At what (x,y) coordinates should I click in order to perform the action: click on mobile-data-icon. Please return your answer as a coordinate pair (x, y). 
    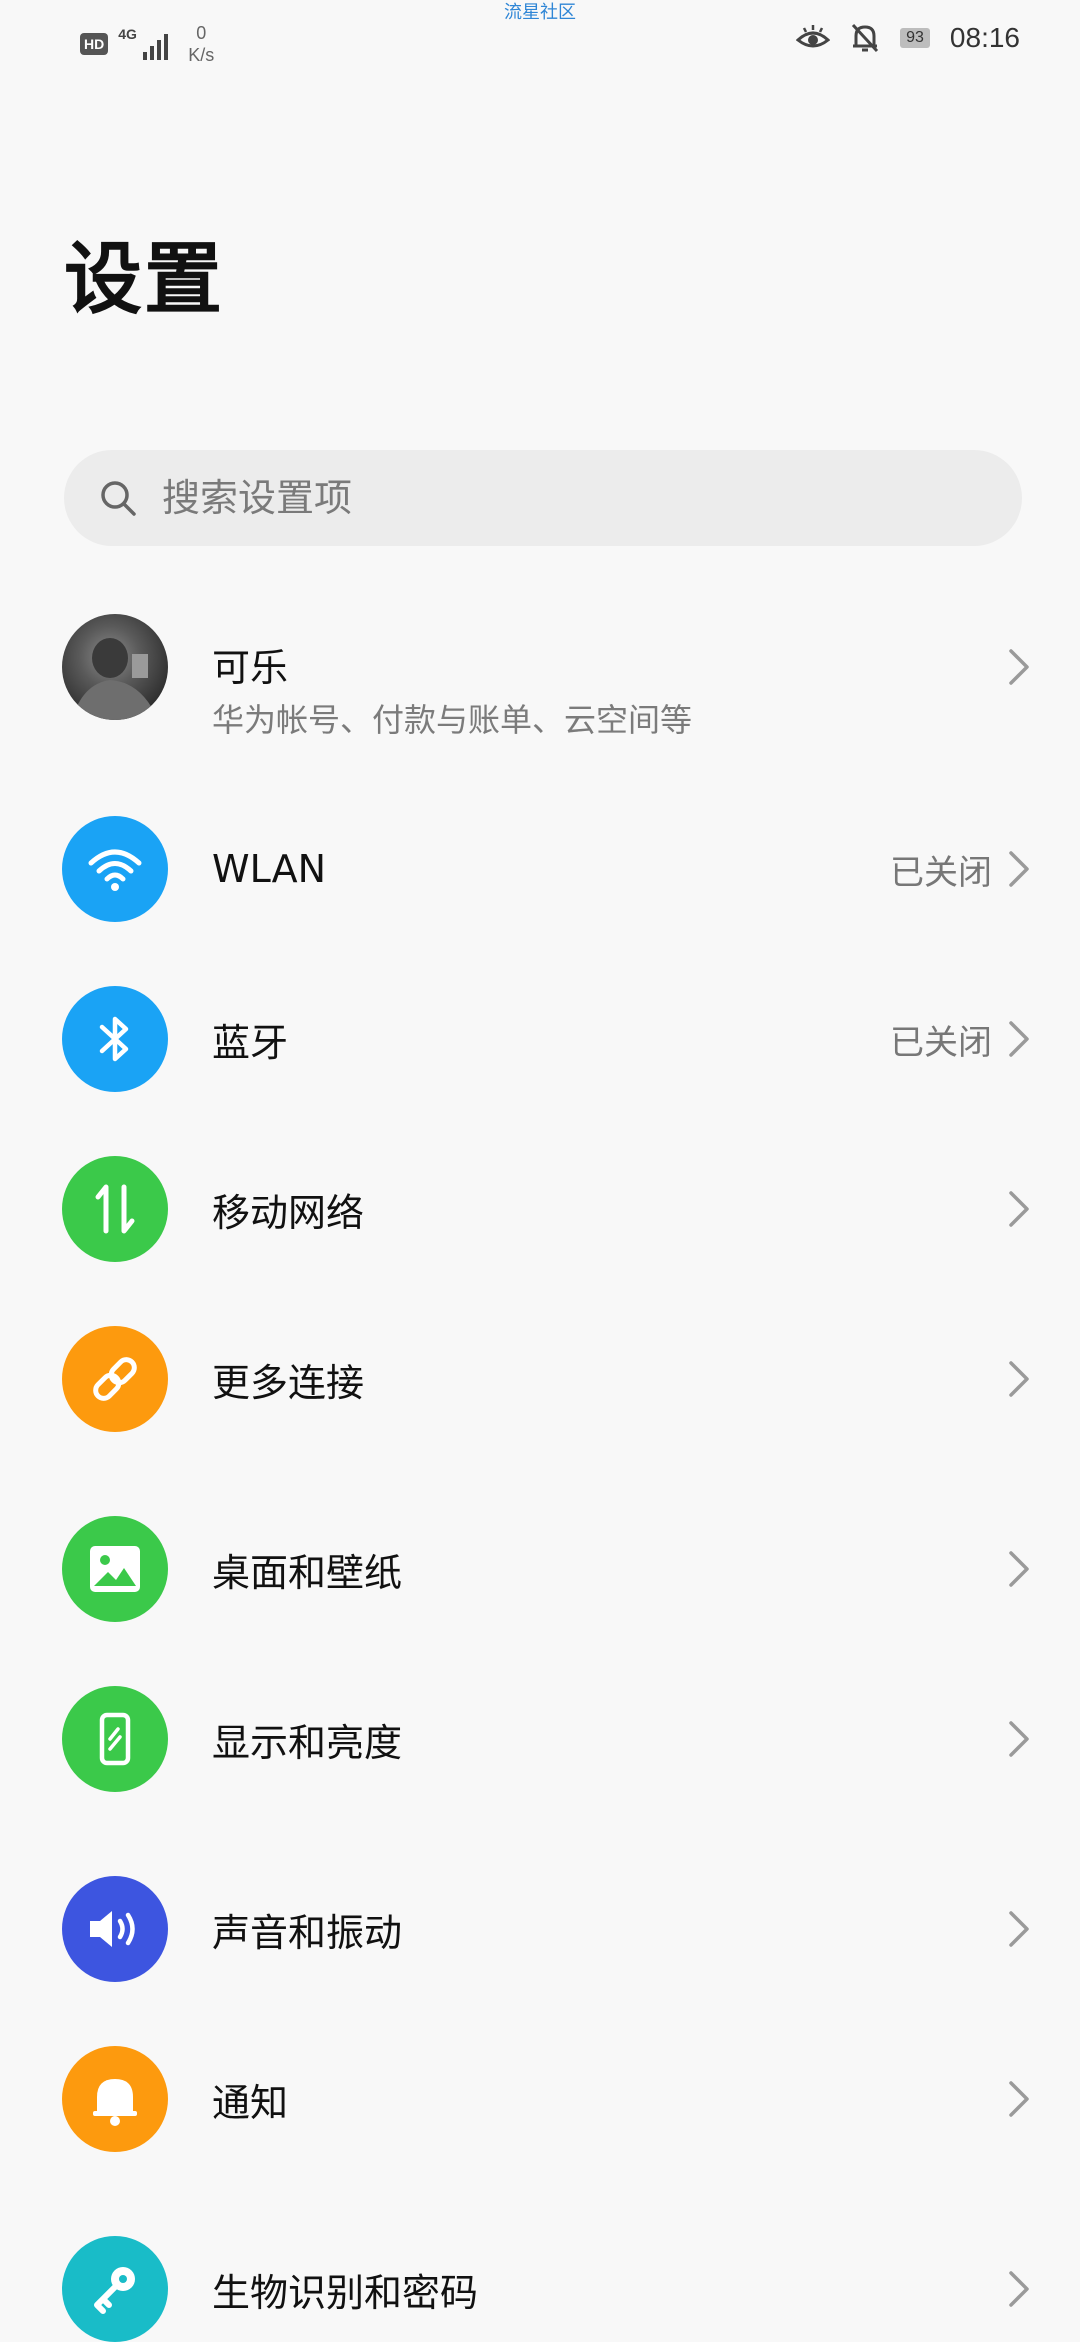
    Looking at the image, I should click on (115, 1209).